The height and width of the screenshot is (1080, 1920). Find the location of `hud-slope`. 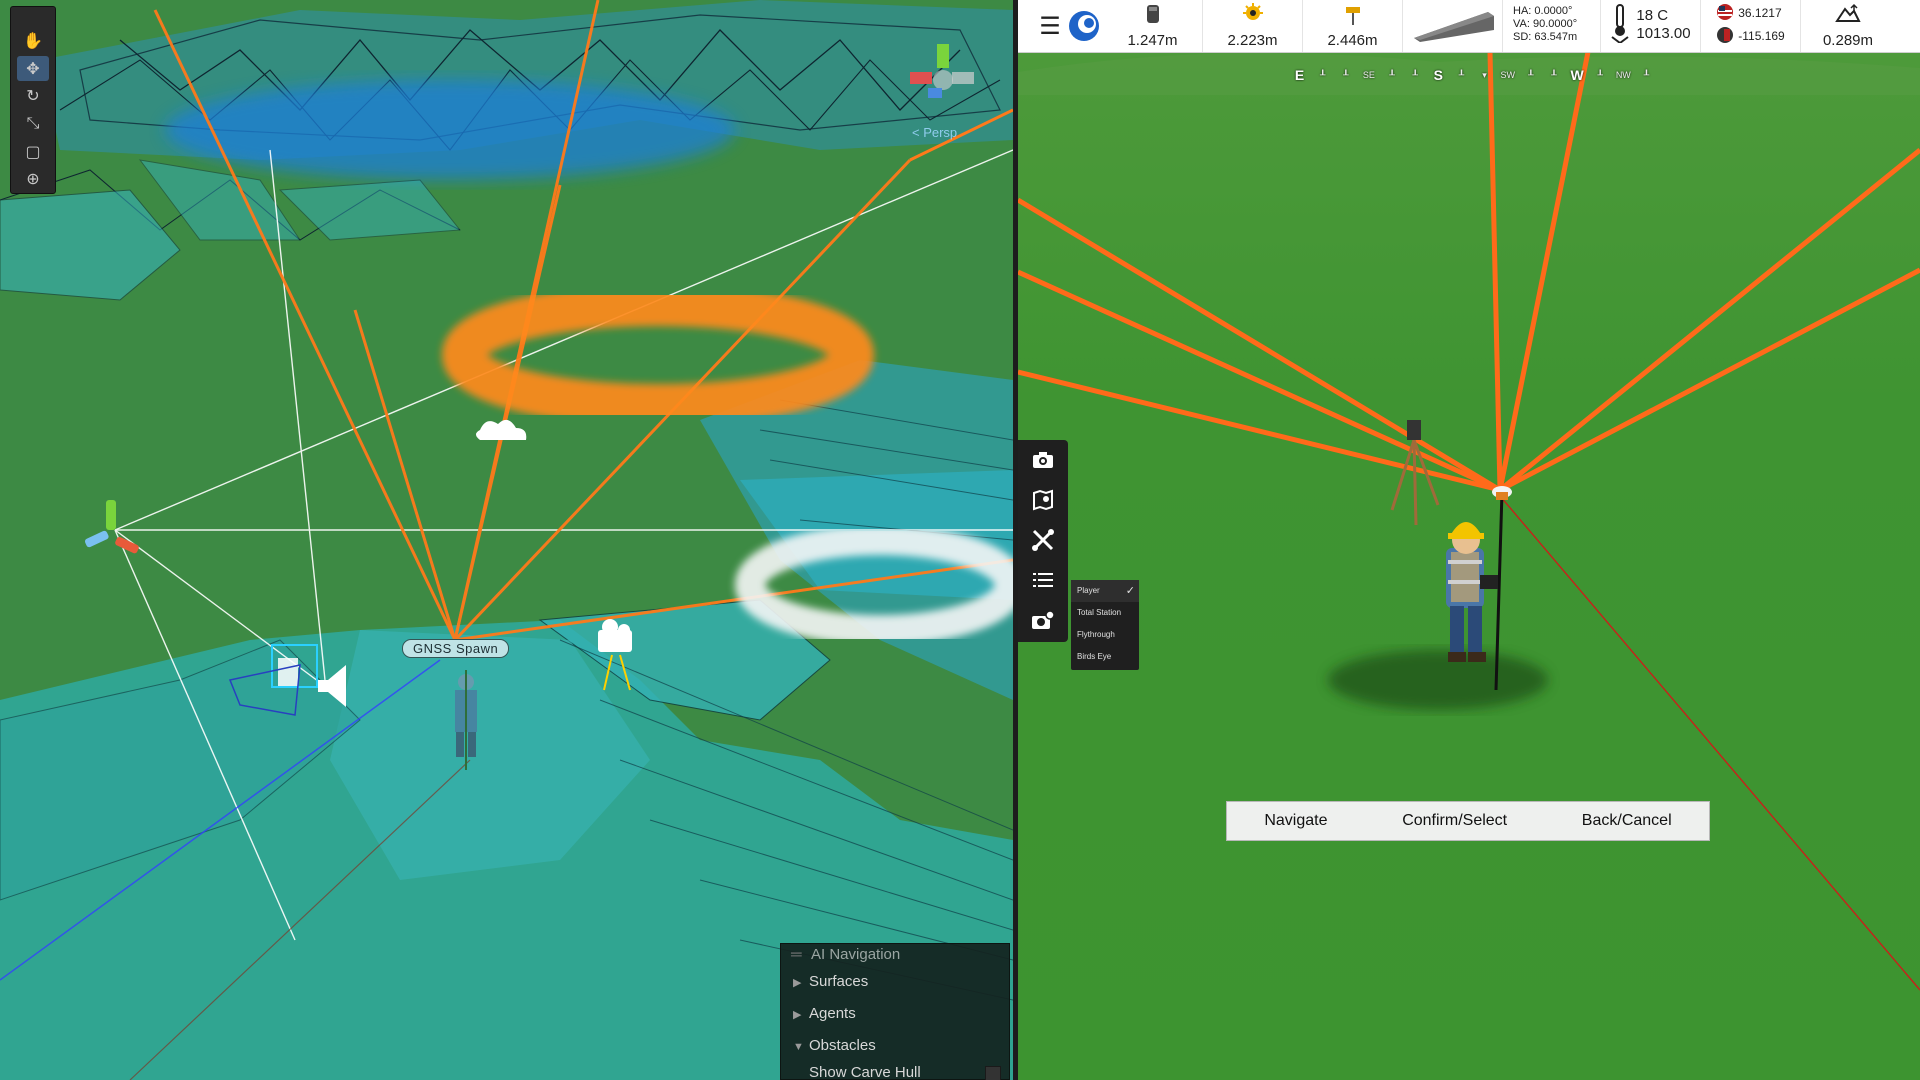

hud-slope is located at coordinates (1453, 26).